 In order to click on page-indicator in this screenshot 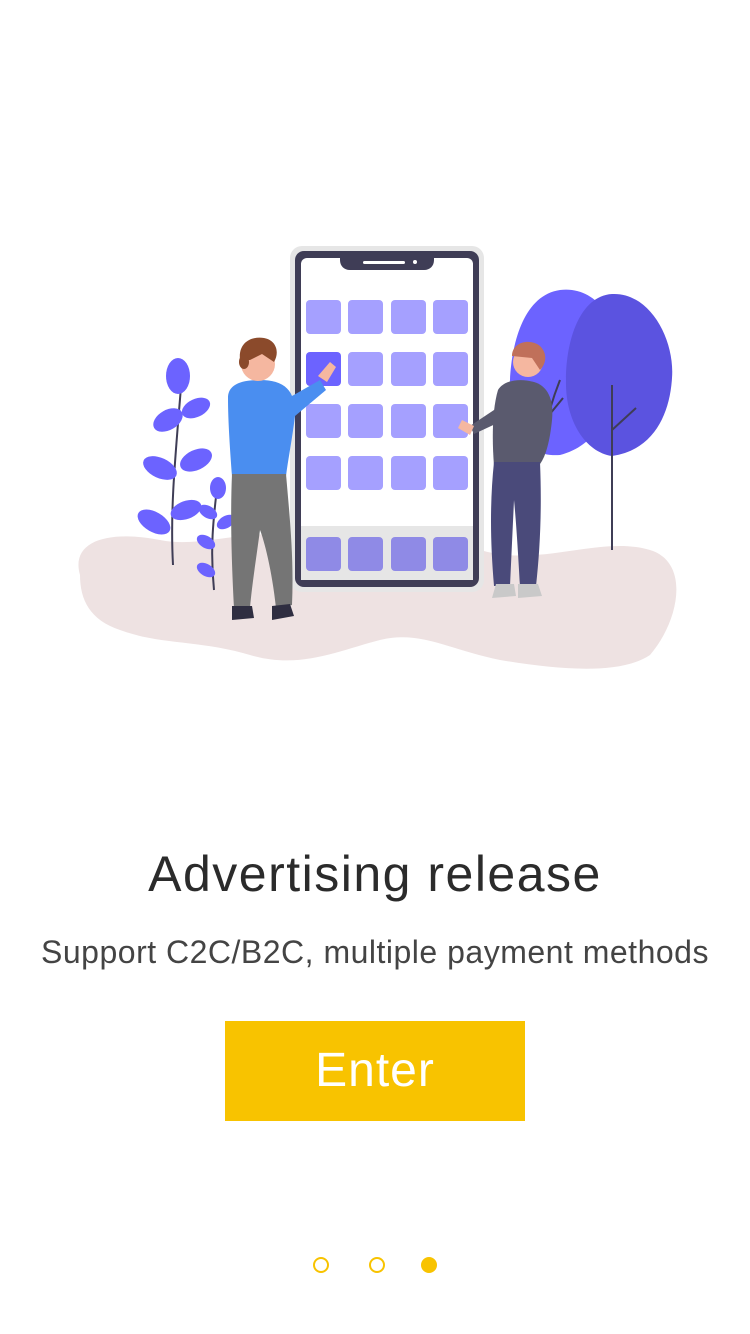, I will do `click(375, 1265)`.